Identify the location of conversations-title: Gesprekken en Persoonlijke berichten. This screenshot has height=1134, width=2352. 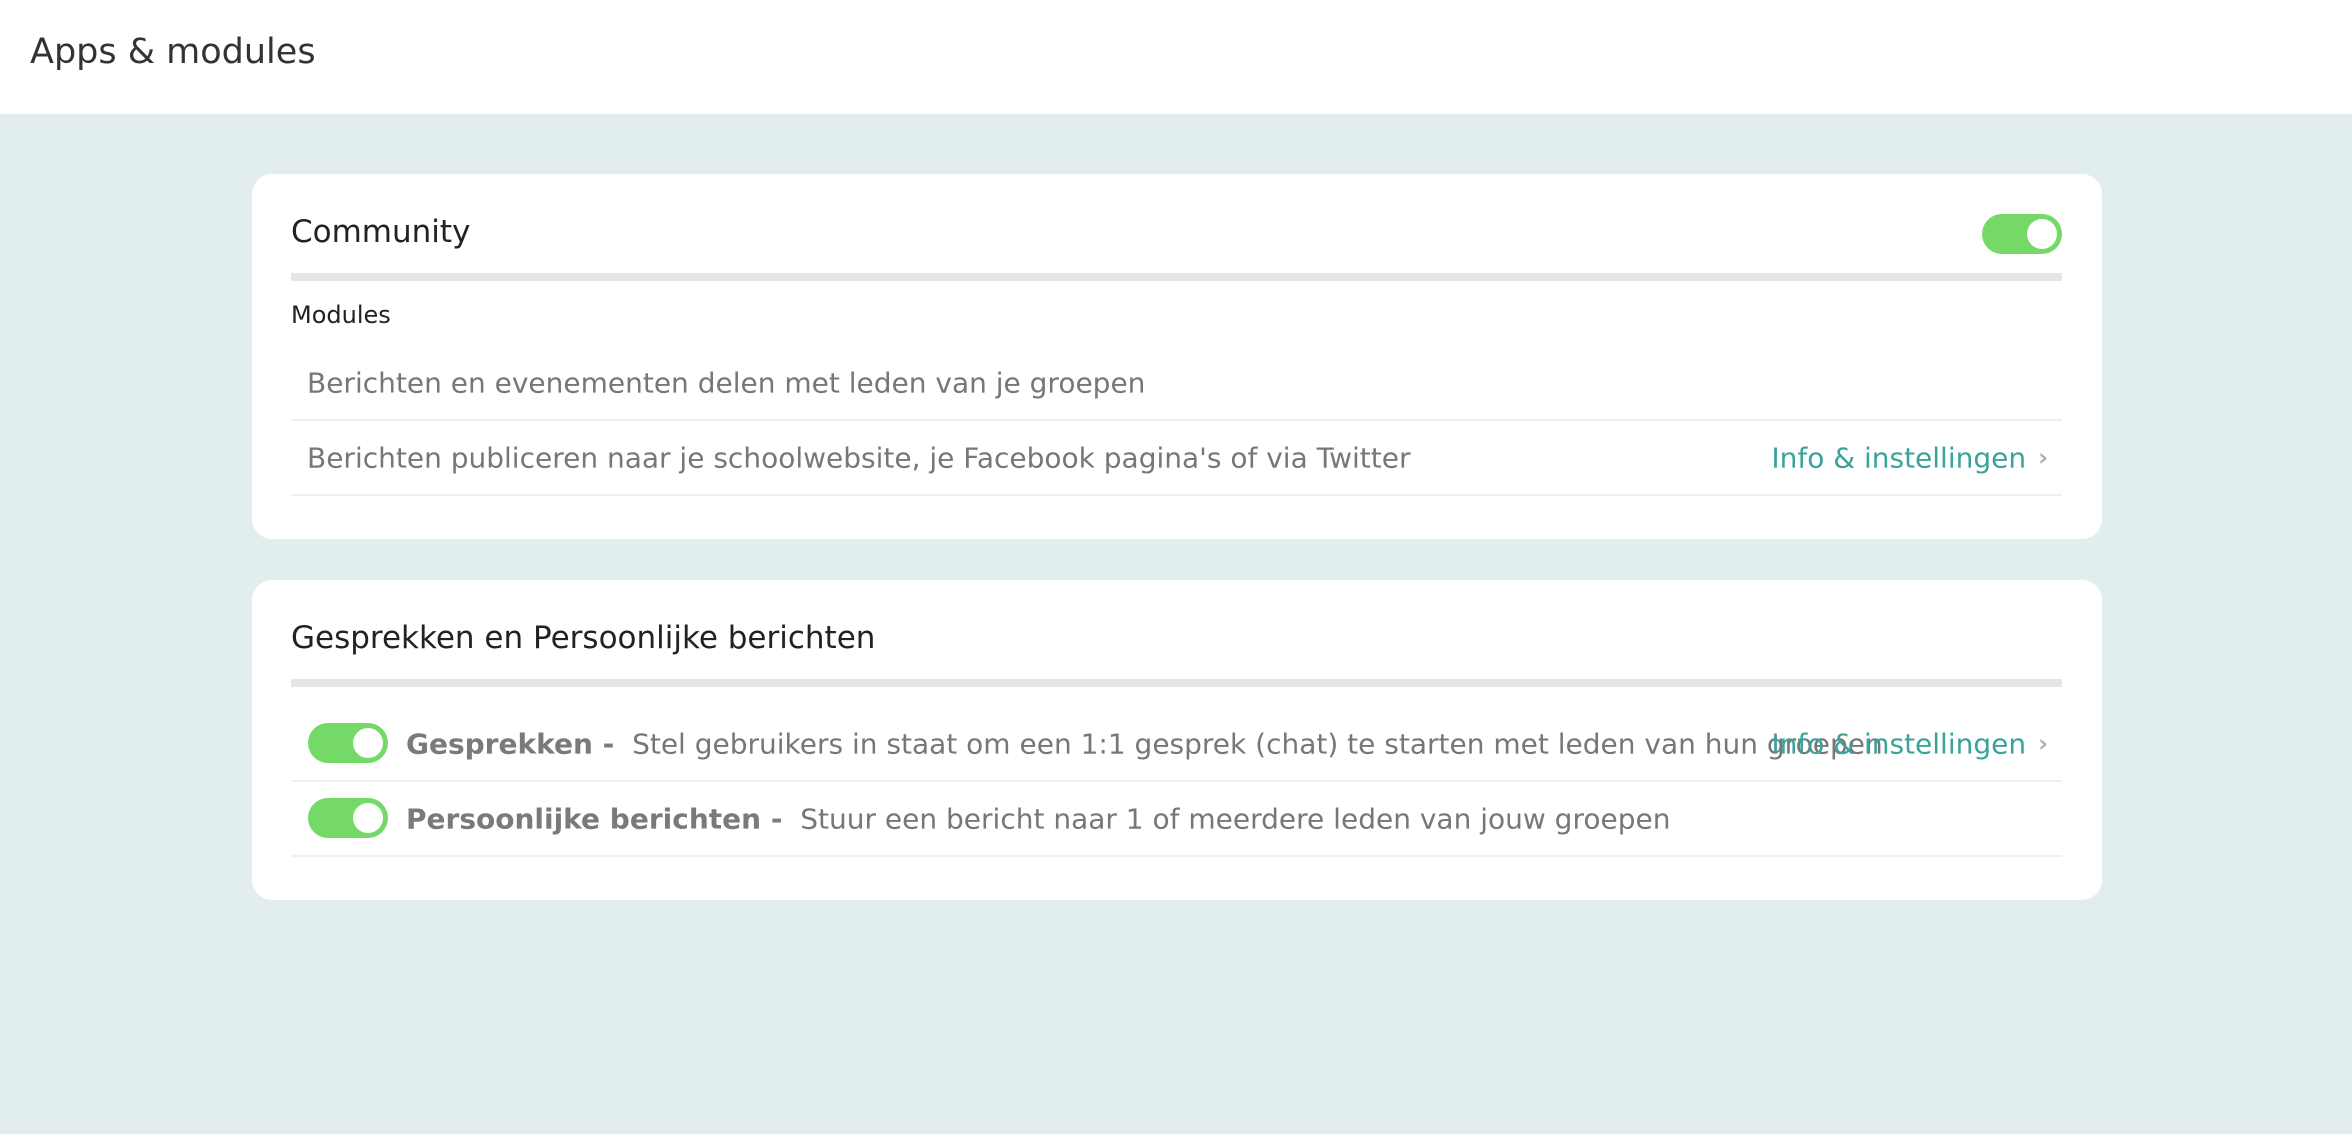
(583, 638).